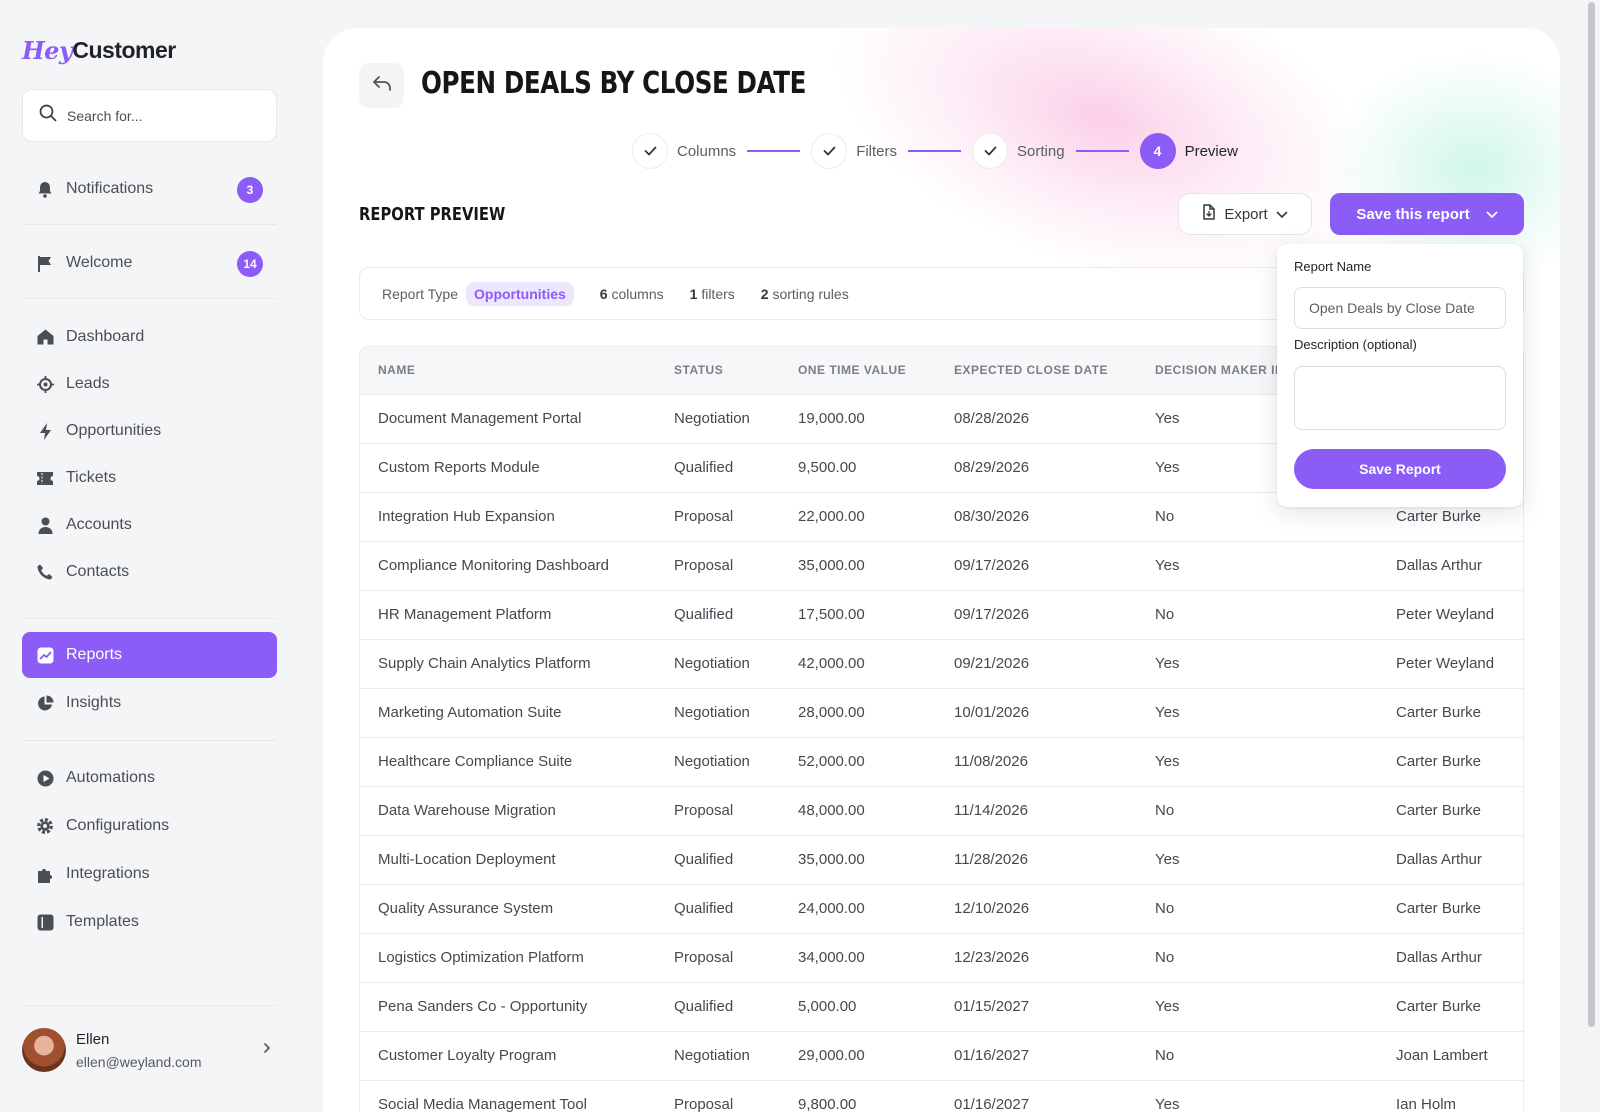 This screenshot has height=1112, width=1600. I want to click on column-header: EXPECTED CLOSE DATE, so click(1036, 370).